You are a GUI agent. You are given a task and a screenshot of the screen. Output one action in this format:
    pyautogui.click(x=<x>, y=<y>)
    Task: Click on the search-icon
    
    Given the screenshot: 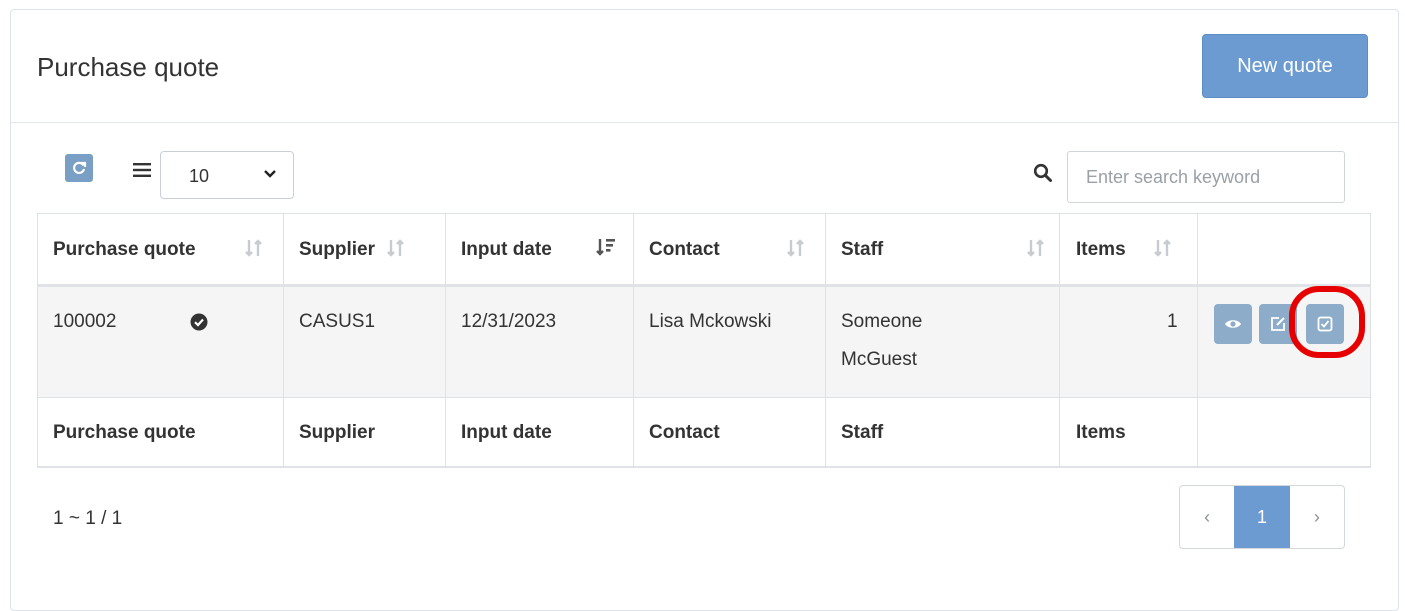 What is the action you would take?
    pyautogui.click(x=1042, y=172)
    